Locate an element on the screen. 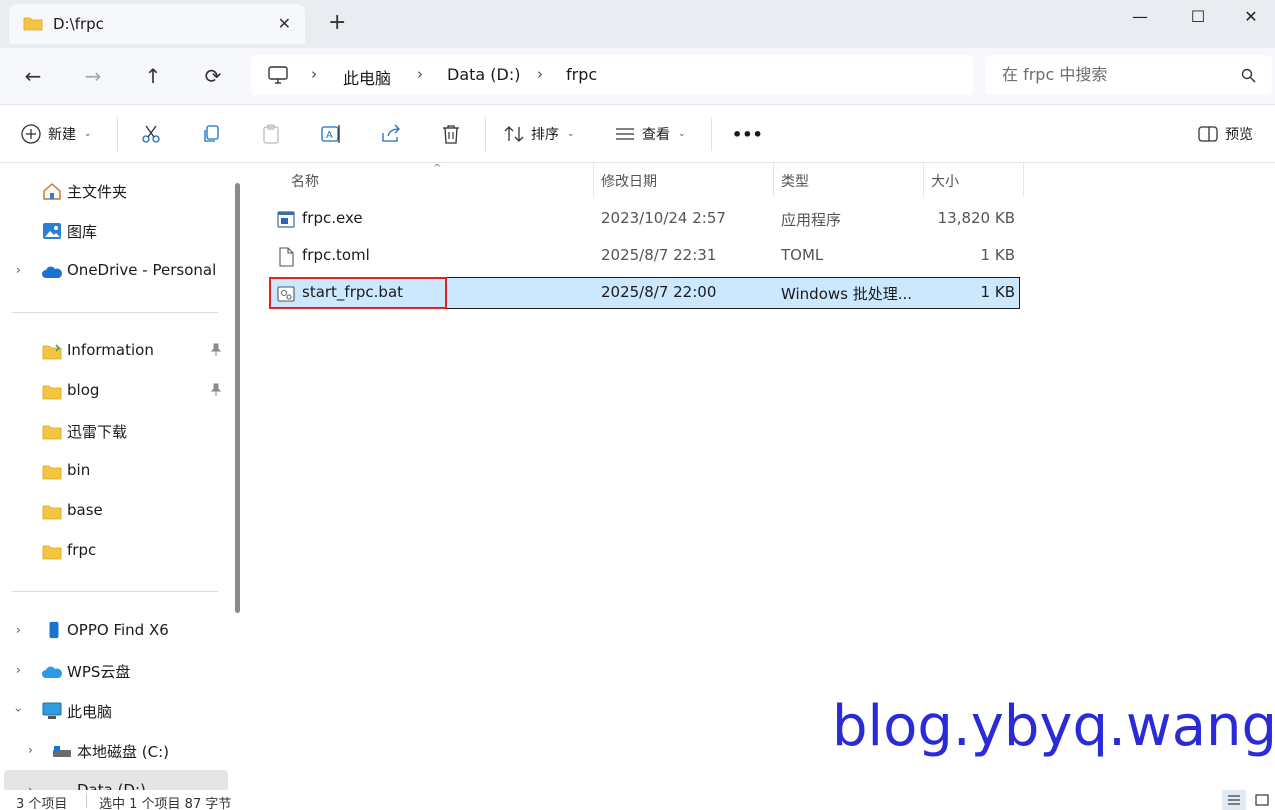 The image size is (1275, 810). share-icon is located at coordinates (391, 133).